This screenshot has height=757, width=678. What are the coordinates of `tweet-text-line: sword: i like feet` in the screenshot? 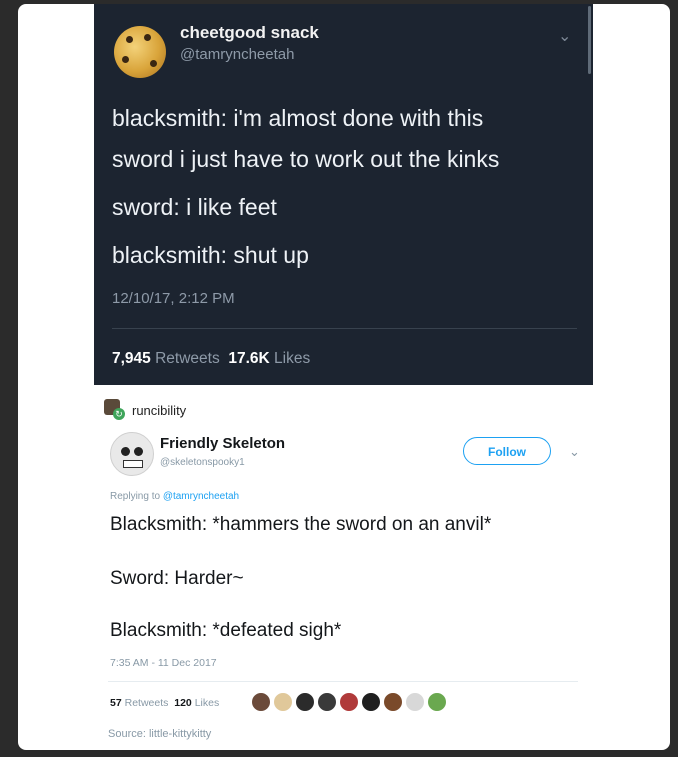 It's located at (194, 207).